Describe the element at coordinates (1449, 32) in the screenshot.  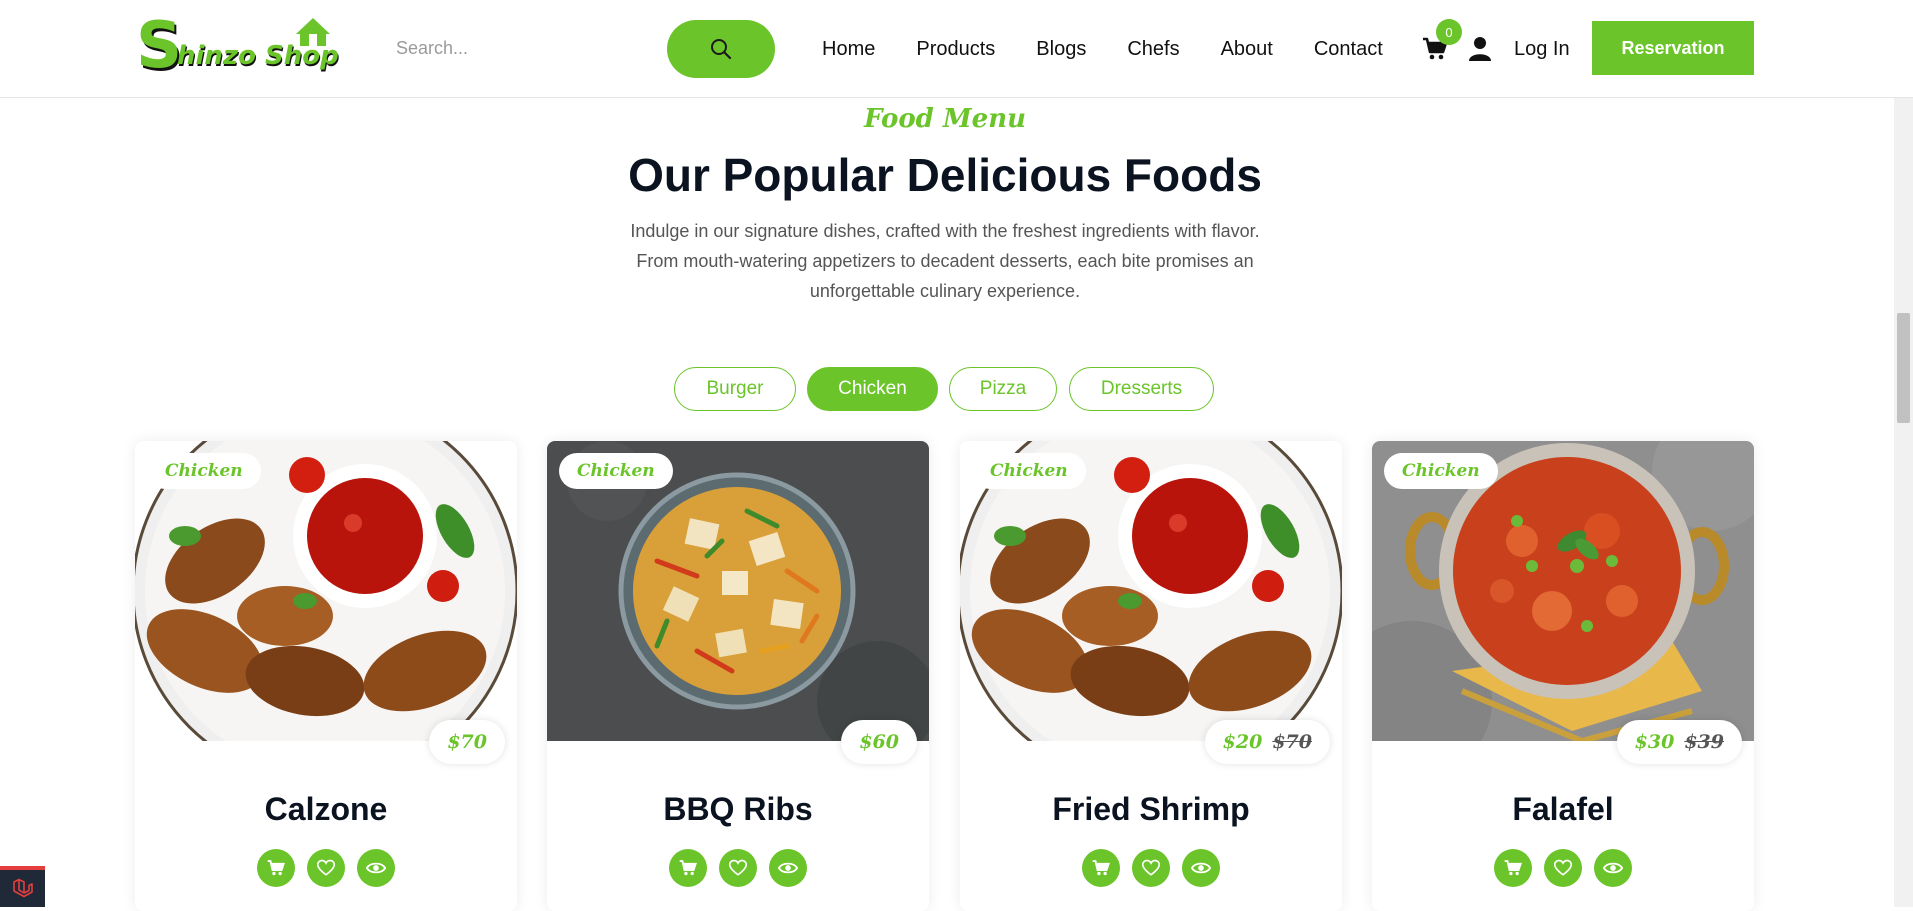
I see `cart-count-badge: 0` at that location.